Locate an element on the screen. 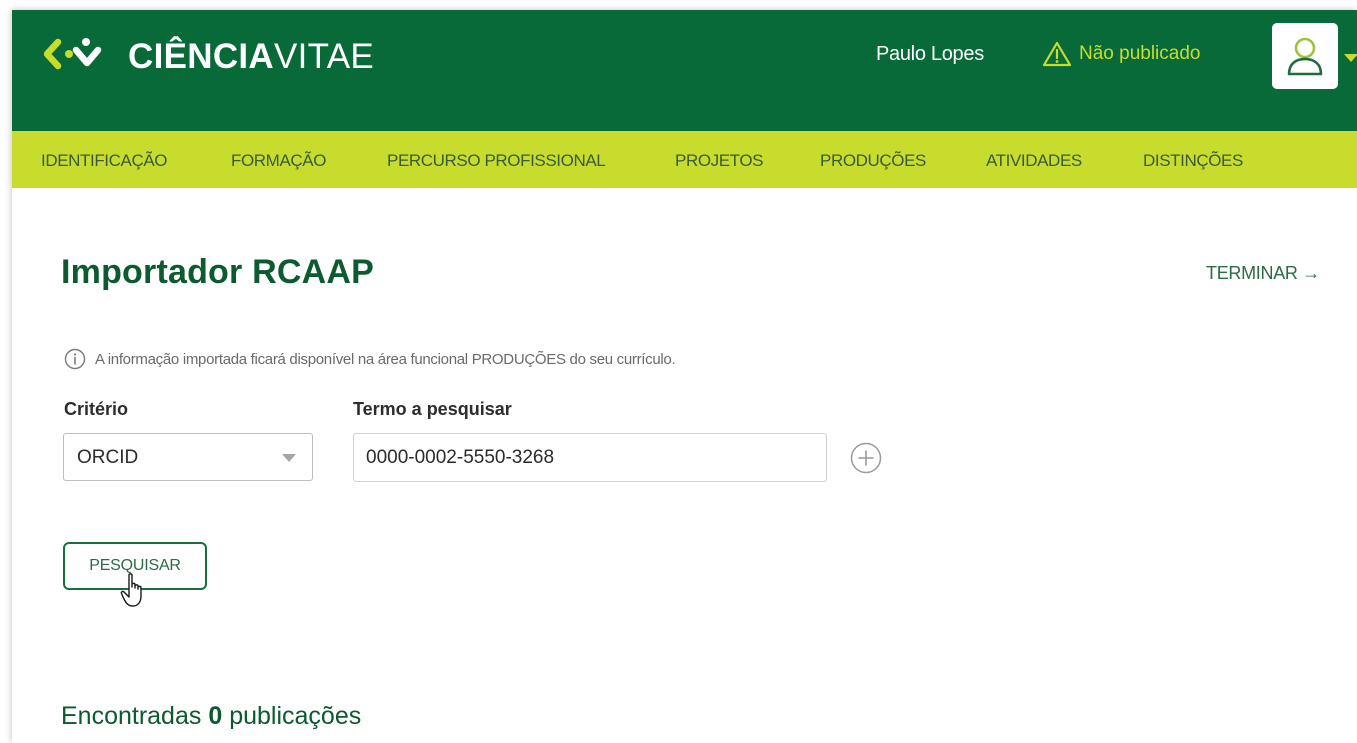 Image resolution: width=1357 pixels, height=743 pixels. results-count: 0 is located at coordinates (215, 716).